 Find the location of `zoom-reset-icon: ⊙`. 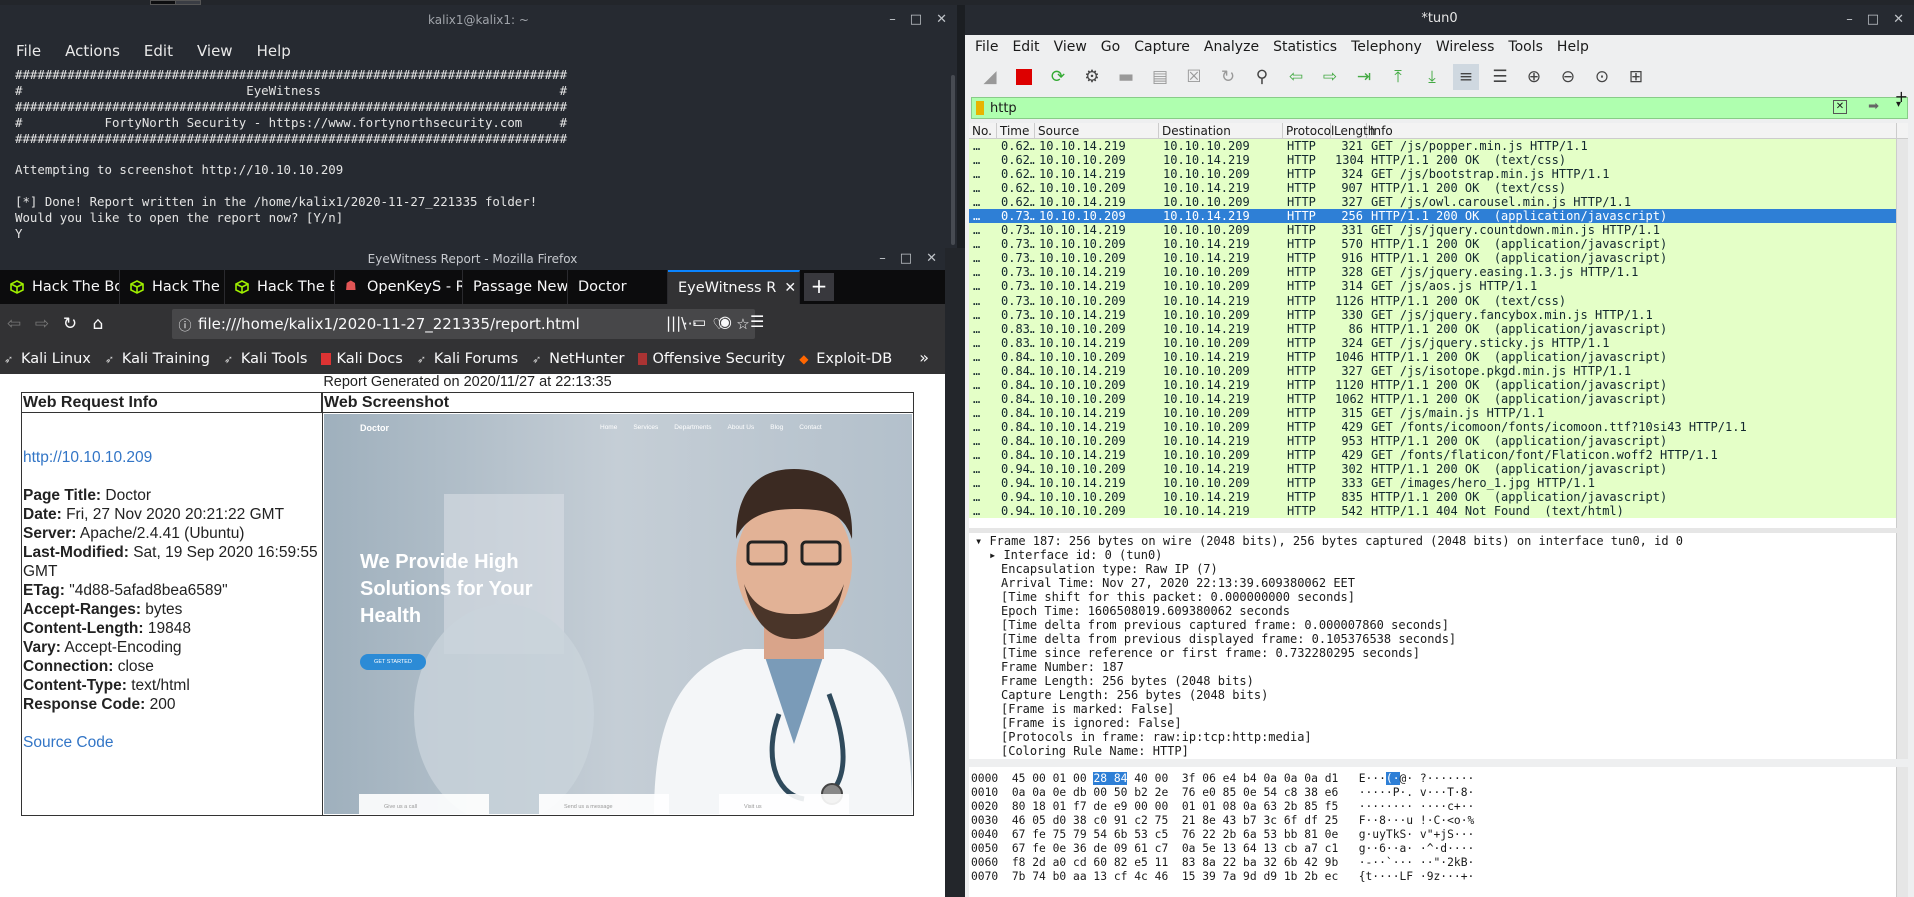

zoom-reset-icon: ⊙ is located at coordinates (1602, 77).